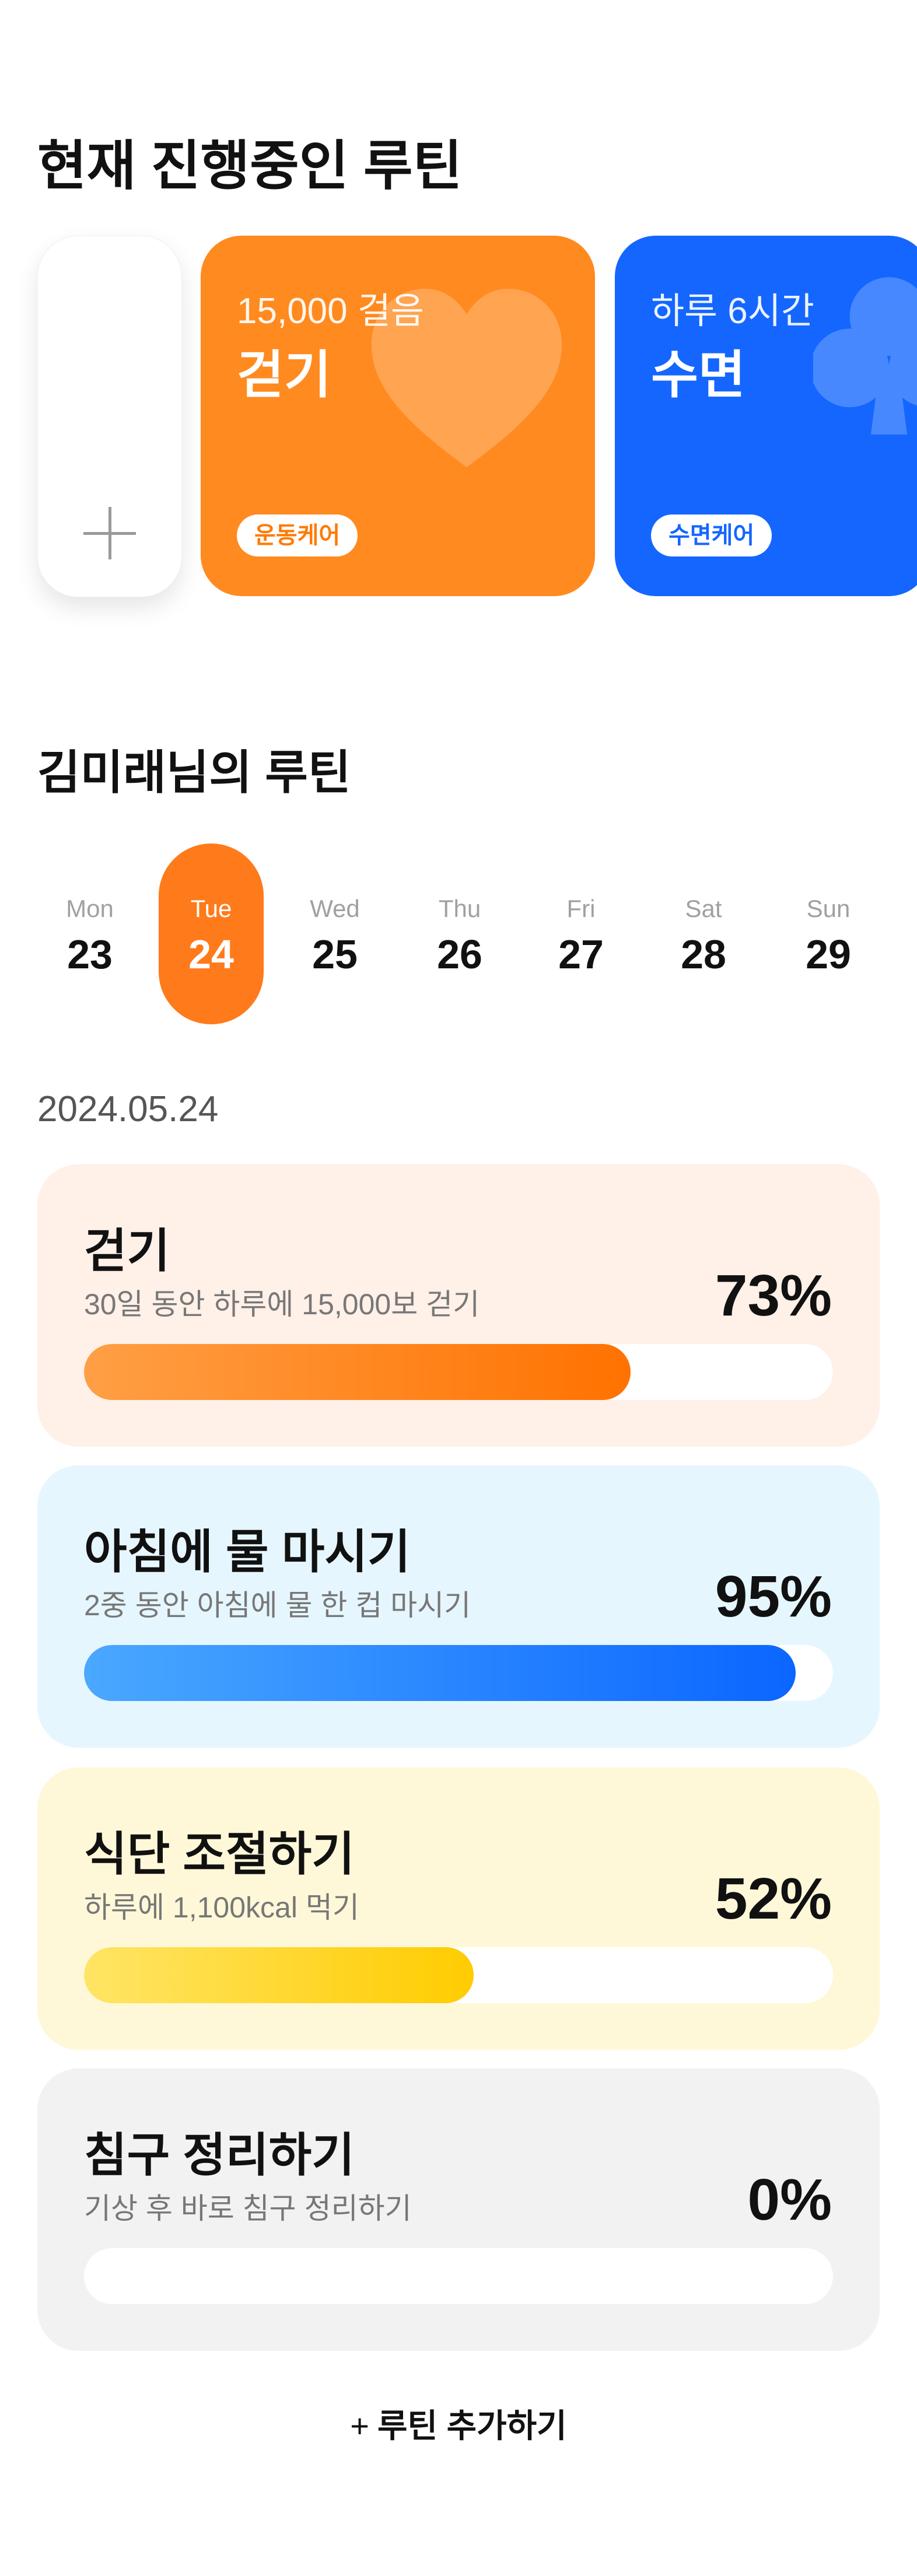 The width and height of the screenshot is (917, 2576). Describe the element at coordinates (766, 416) in the screenshot. I see `routine-card-sleep: 하루 6시간 수면 수면케어` at that location.